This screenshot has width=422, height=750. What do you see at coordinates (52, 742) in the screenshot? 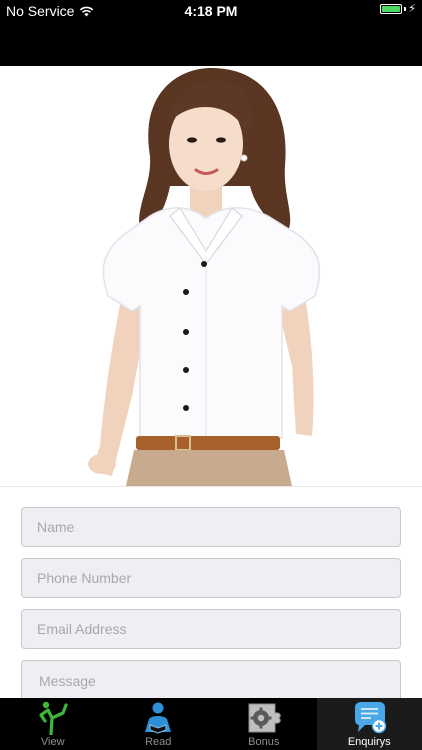
I see `tab-label: View` at bounding box center [52, 742].